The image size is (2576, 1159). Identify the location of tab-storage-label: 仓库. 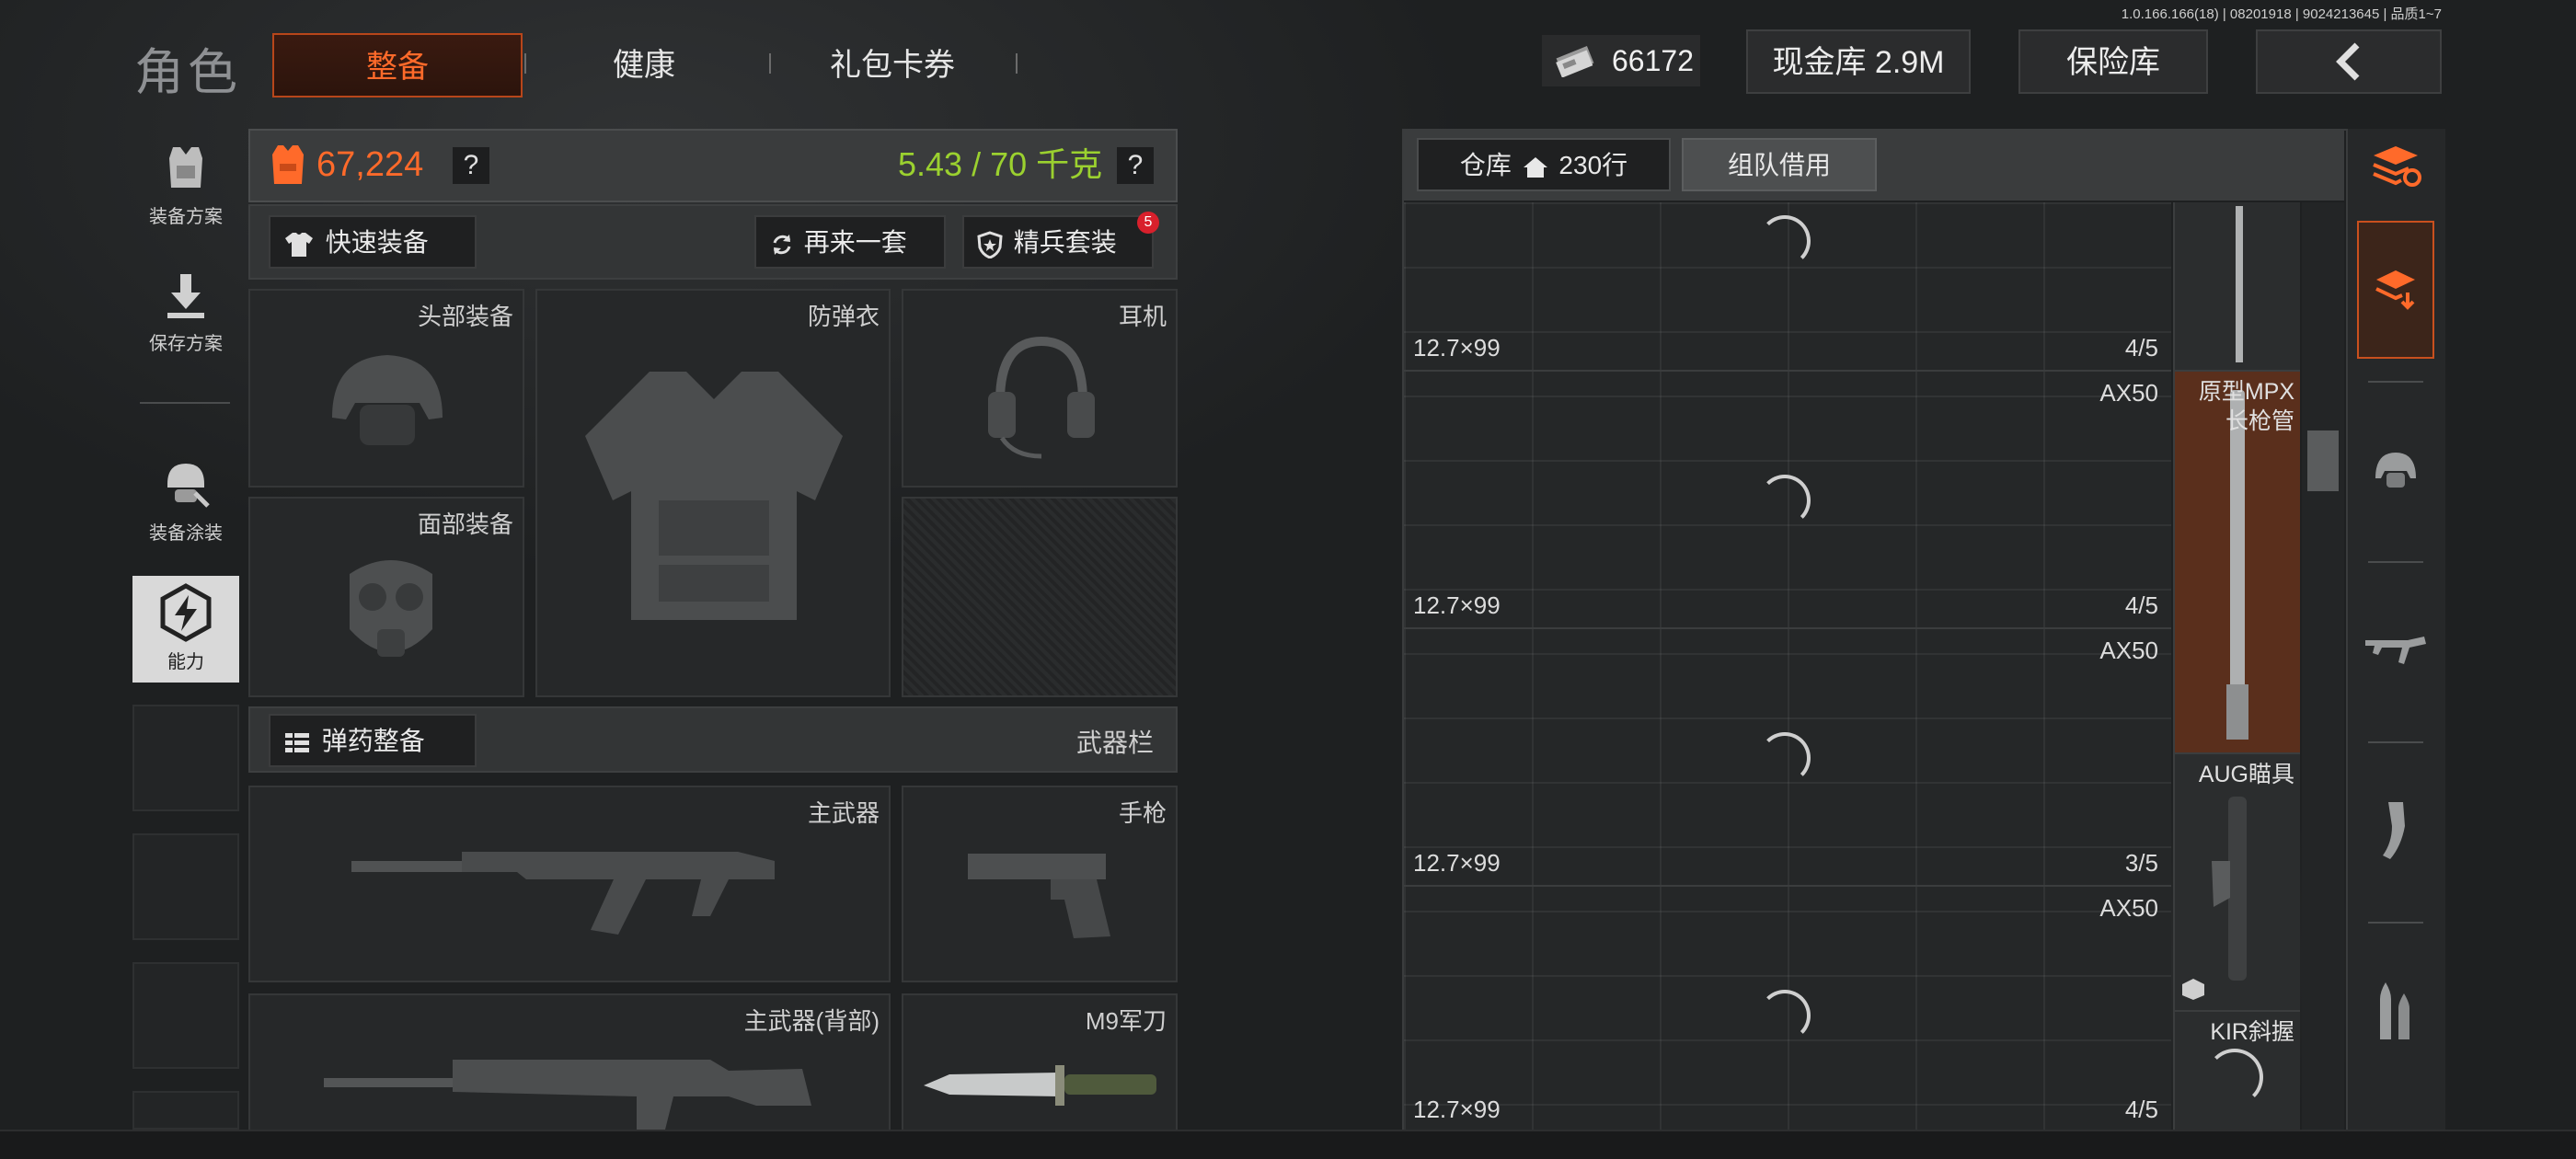
(1485, 165).